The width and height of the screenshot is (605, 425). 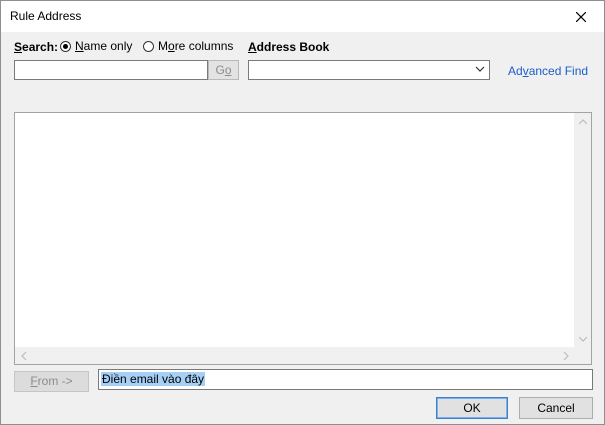 What do you see at coordinates (23, 355) in the screenshot?
I see `scroll-left-icon` at bounding box center [23, 355].